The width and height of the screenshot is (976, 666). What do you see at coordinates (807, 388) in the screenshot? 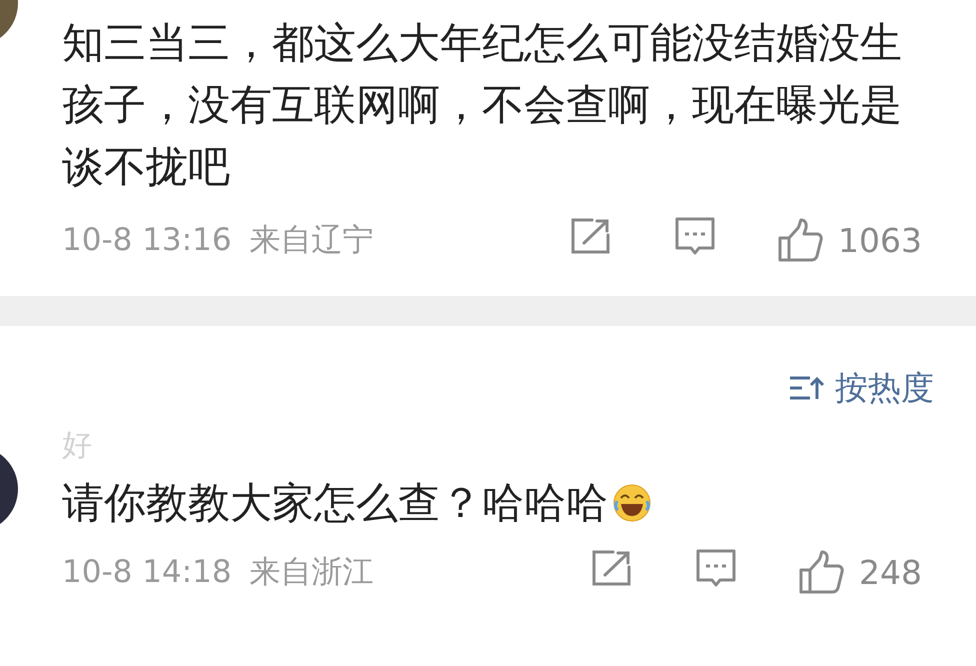
I see `sort-icon` at bounding box center [807, 388].